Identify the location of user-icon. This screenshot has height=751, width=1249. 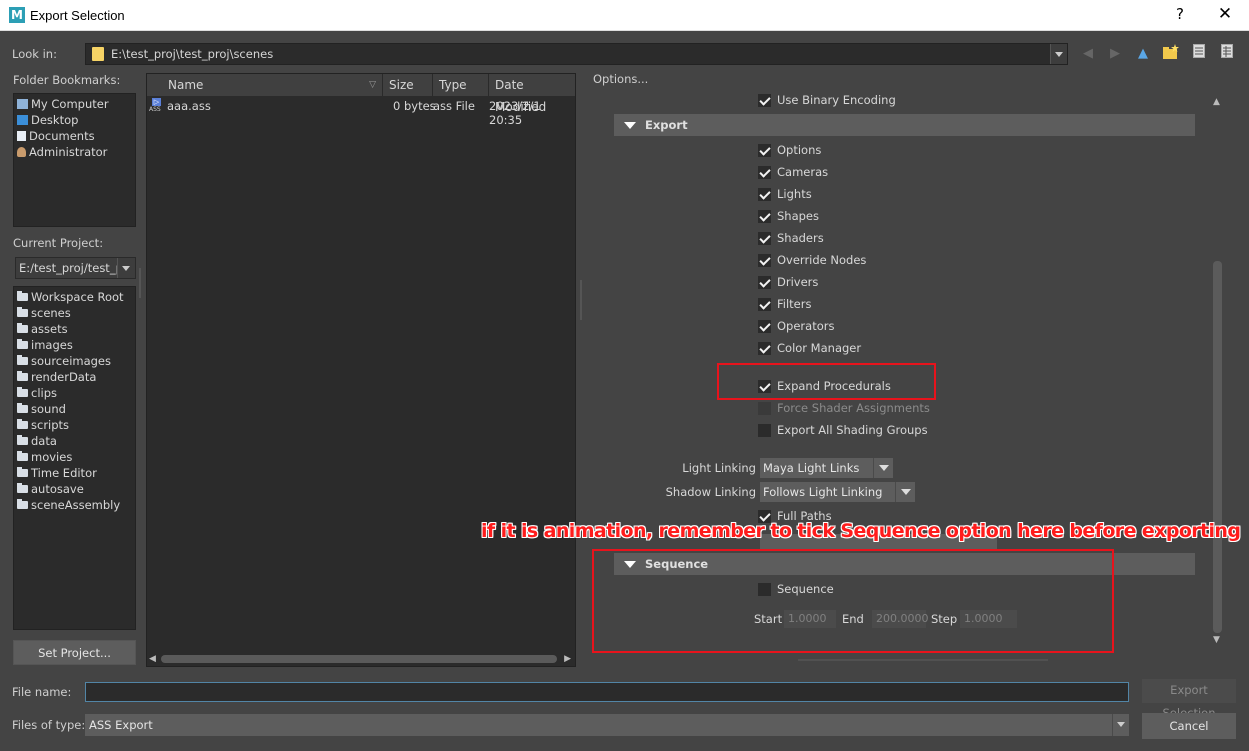
(21, 152).